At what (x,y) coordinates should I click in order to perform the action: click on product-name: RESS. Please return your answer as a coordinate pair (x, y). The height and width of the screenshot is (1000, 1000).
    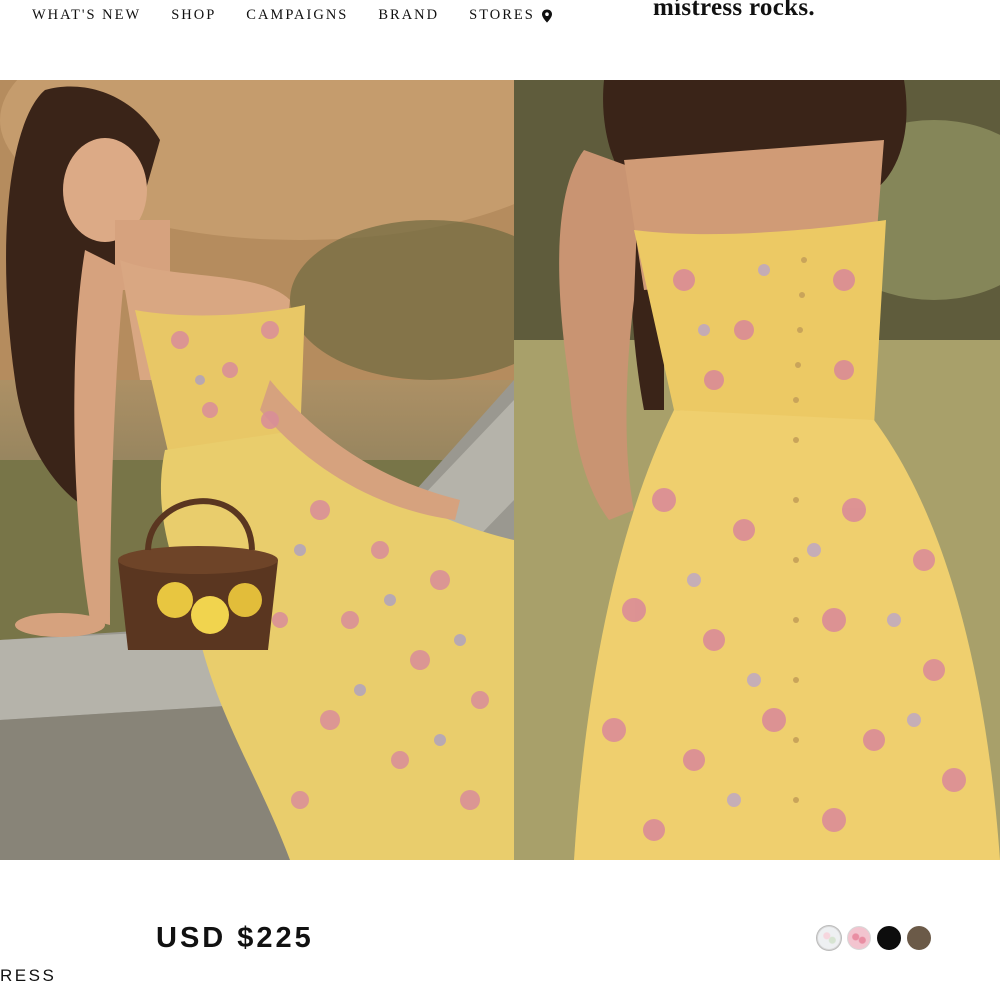
    Looking at the image, I should click on (28, 975).